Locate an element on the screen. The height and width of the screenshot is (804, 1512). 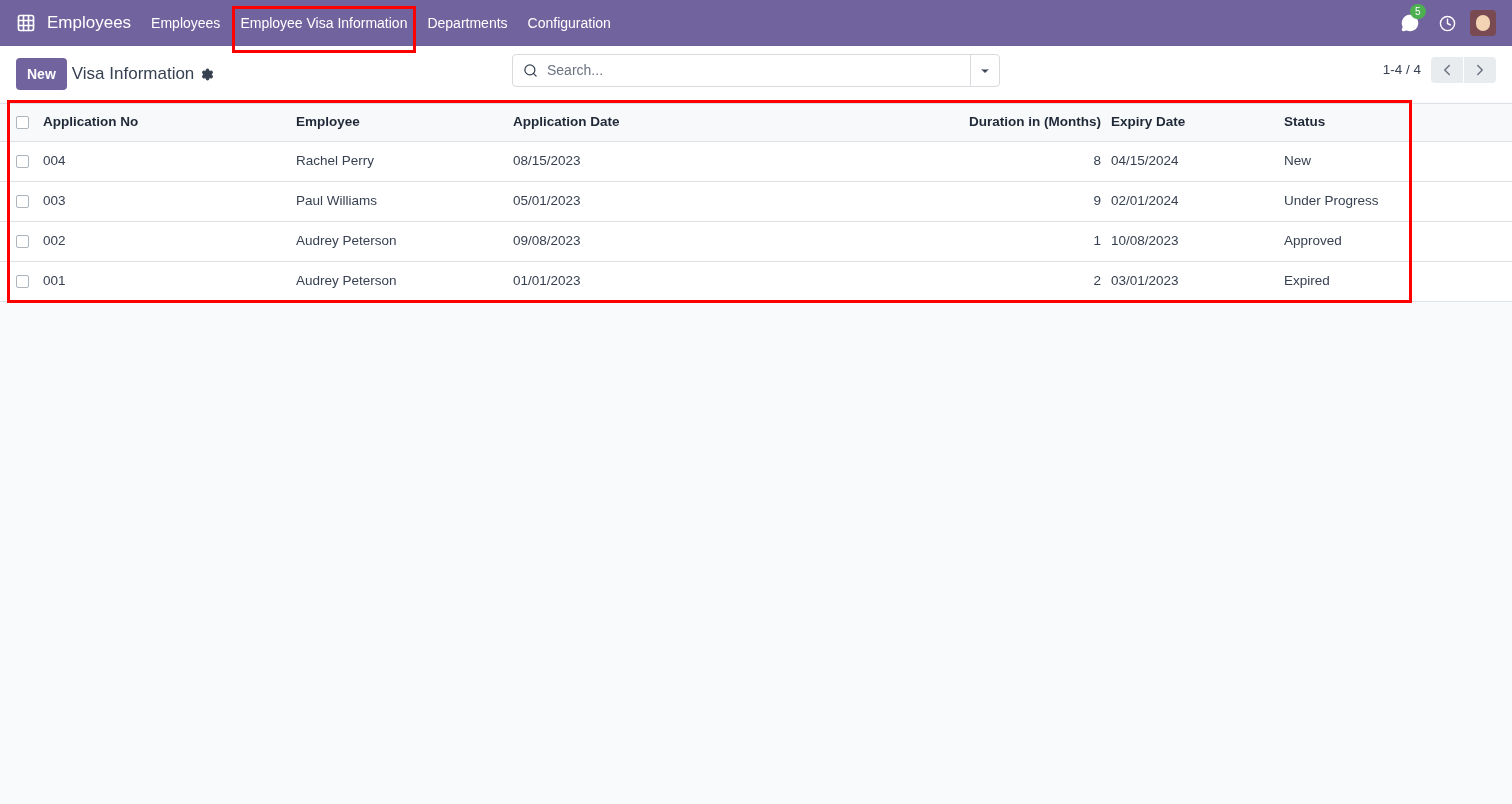
settings-icon is located at coordinates (208, 74).